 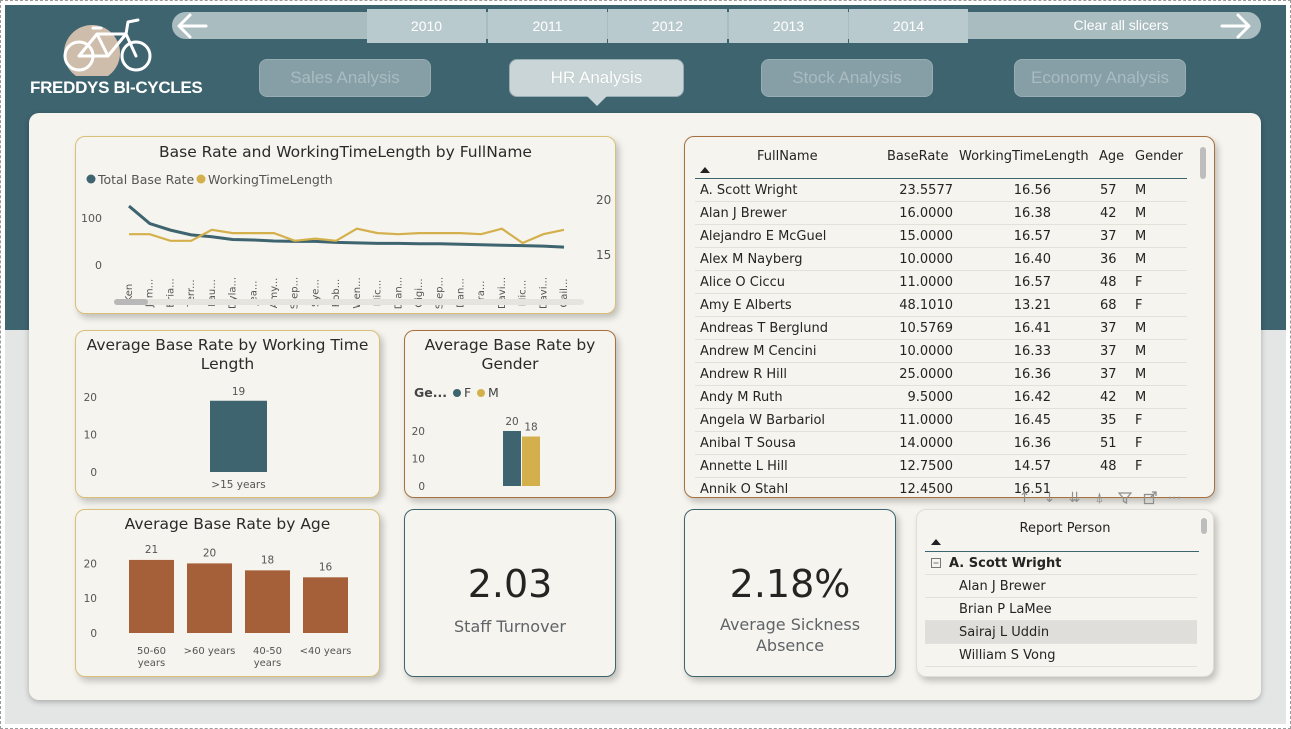 I want to click on bar-data-label: 16, so click(x=326, y=567).